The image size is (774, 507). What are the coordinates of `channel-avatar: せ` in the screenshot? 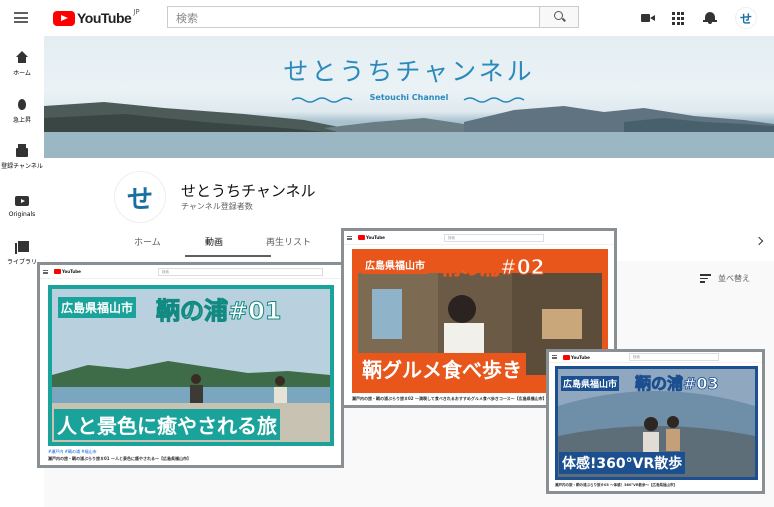 It's located at (140, 197).